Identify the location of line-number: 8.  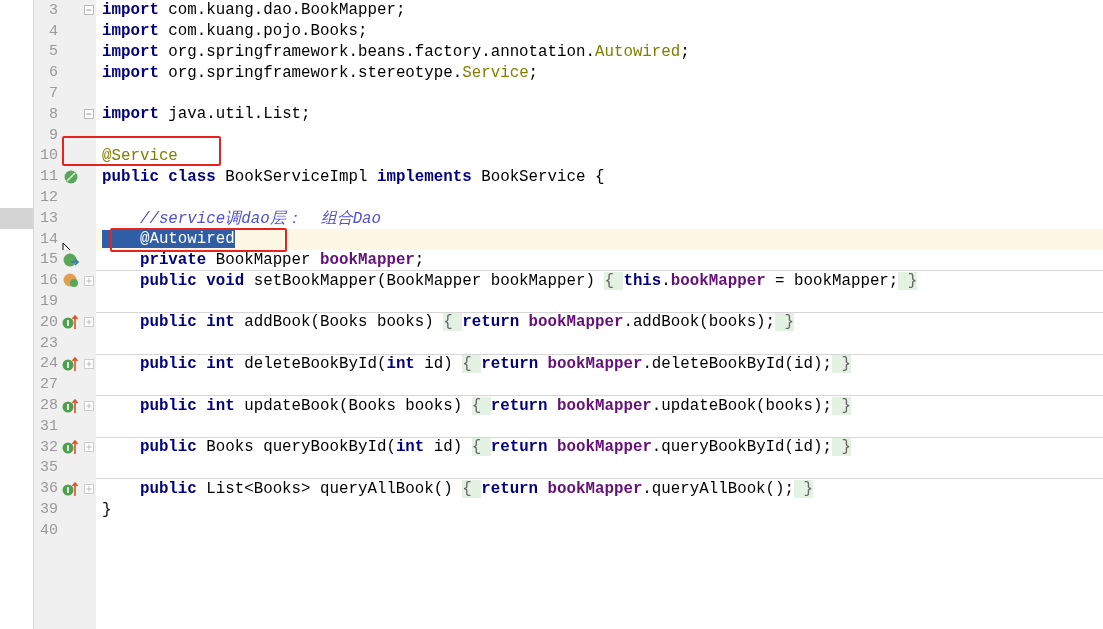
(53, 114).